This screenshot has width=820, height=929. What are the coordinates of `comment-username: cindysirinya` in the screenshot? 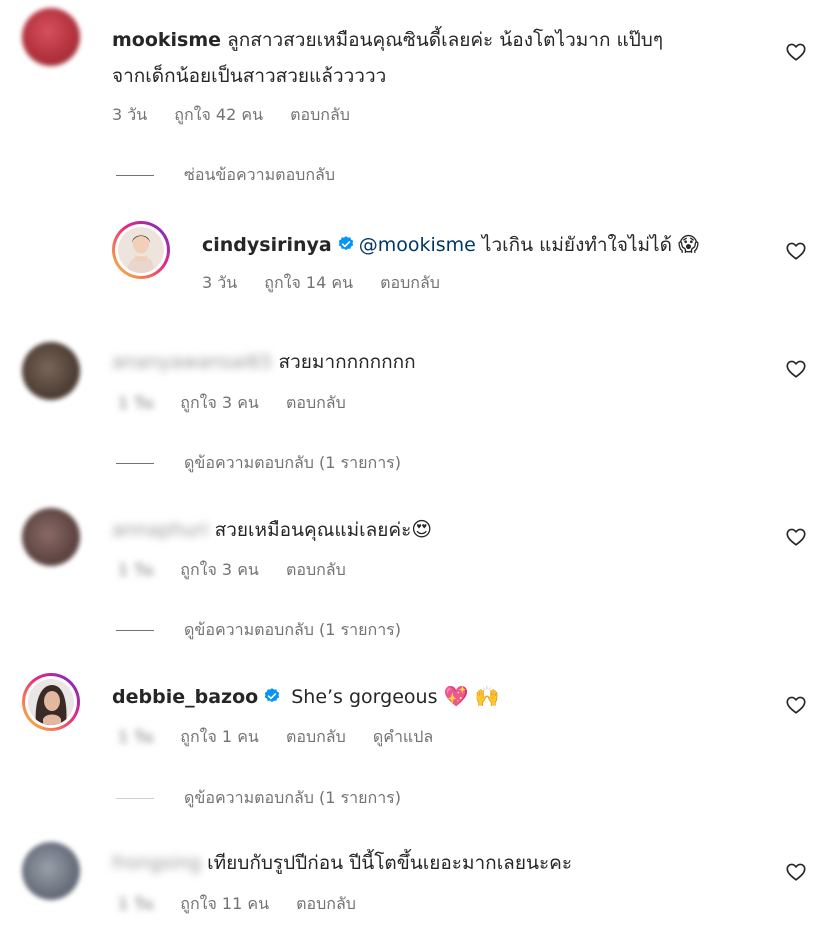 It's located at (267, 245).